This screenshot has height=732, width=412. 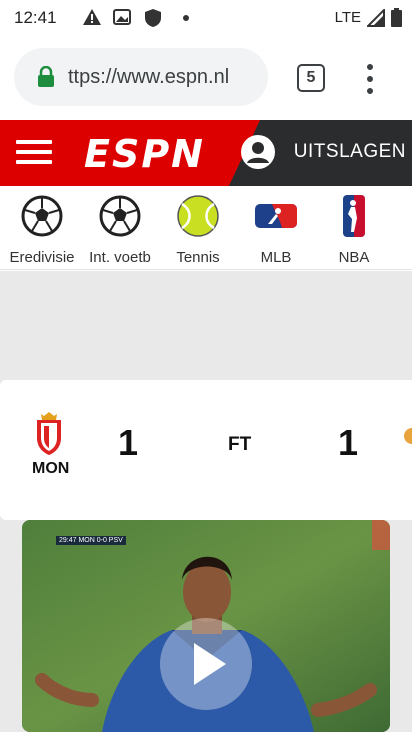 What do you see at coordinates (396, 17) in the screenshot?
I see `battery-icon` at bounding box center [396, 17].